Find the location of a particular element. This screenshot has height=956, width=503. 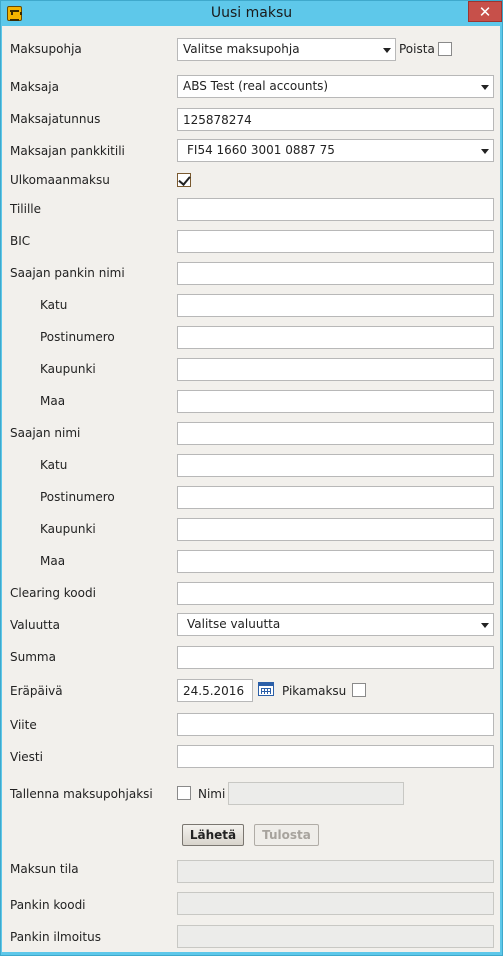

bank-country-input is located at coordinates (335, 401).